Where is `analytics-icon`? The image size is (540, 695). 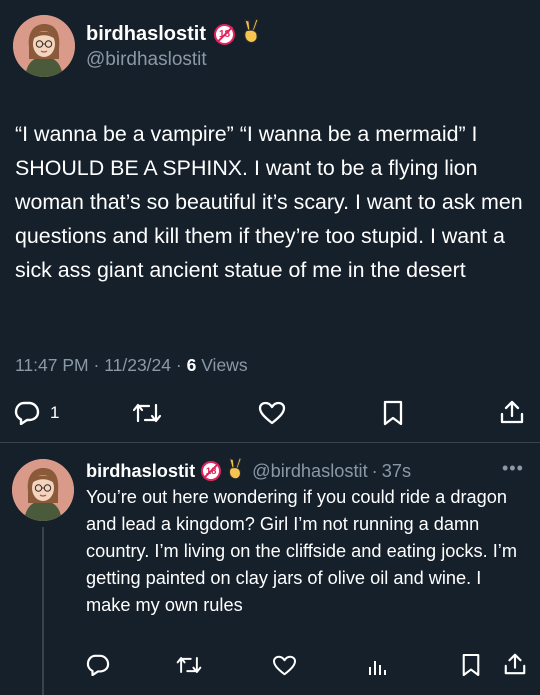 analytics-icon is located at coordinates (377, 668).